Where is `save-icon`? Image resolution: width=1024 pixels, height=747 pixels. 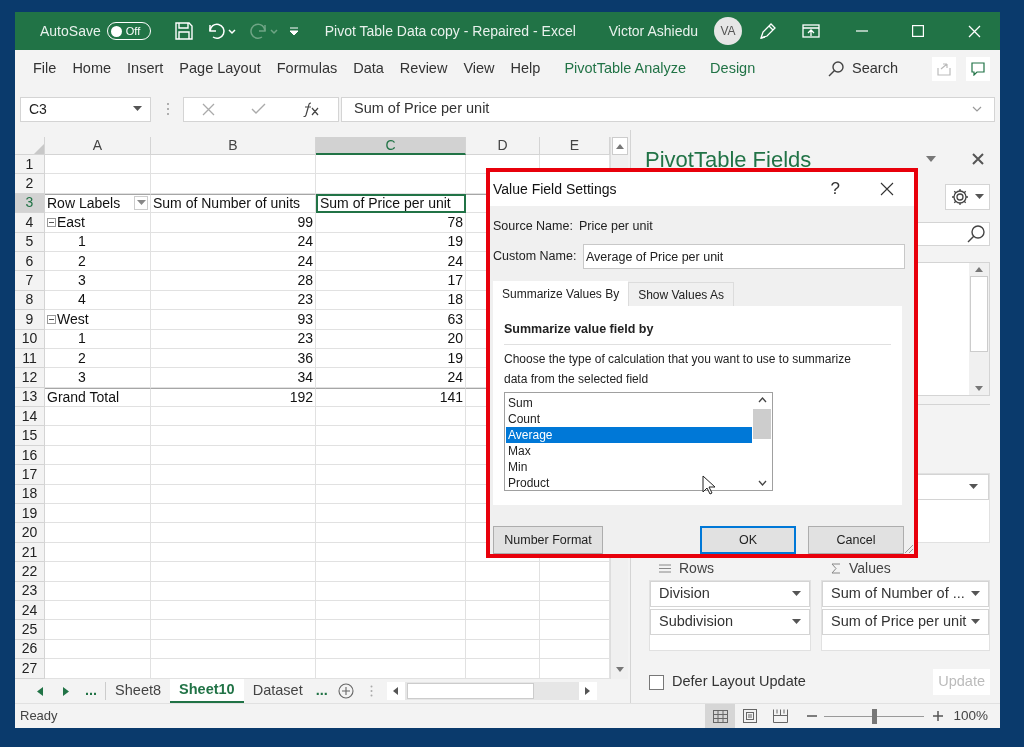 save-icon is located at coordinates (183, 31).